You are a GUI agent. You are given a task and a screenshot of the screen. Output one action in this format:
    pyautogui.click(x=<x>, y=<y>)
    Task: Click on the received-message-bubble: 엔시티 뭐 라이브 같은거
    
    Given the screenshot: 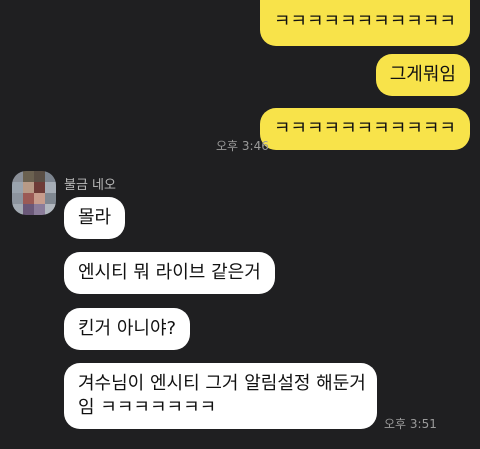 What is the action you would take?
    pyautogui.click(x=169, y=273)
    